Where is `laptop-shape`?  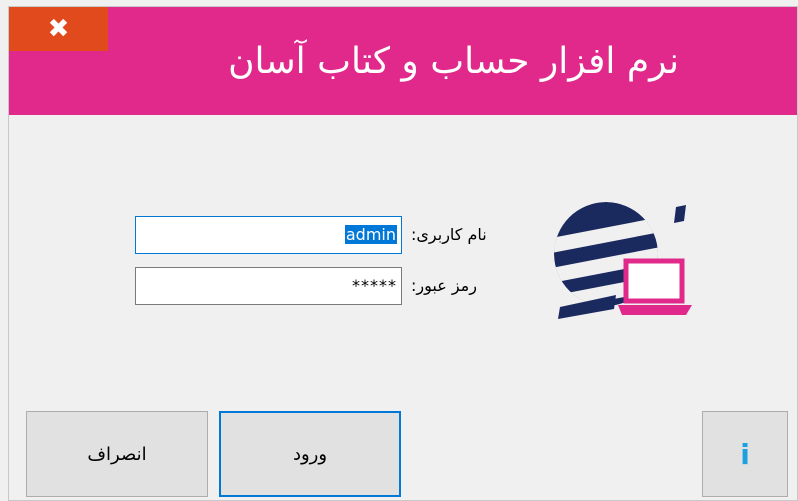
laptop-shape is located at coordinates (655, 286).